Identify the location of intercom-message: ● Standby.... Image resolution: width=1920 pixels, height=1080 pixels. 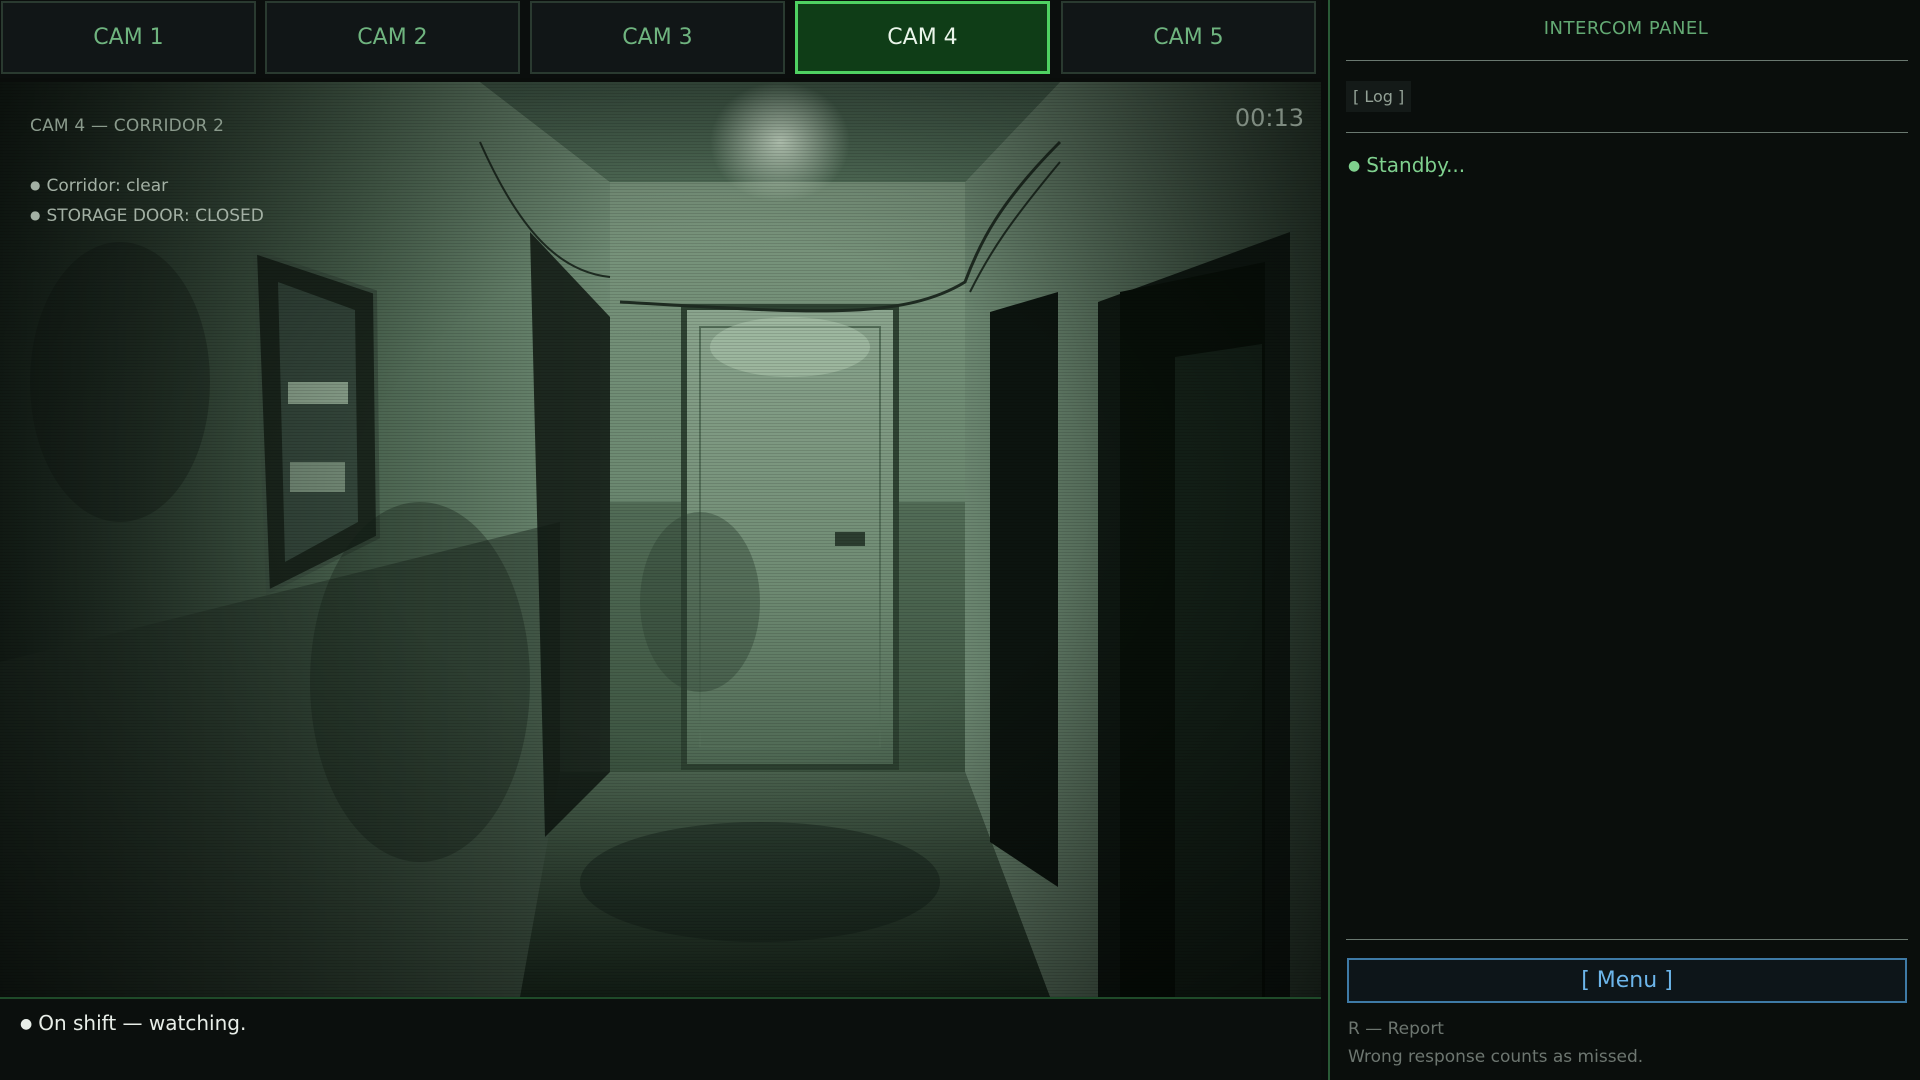
(1406, 165).